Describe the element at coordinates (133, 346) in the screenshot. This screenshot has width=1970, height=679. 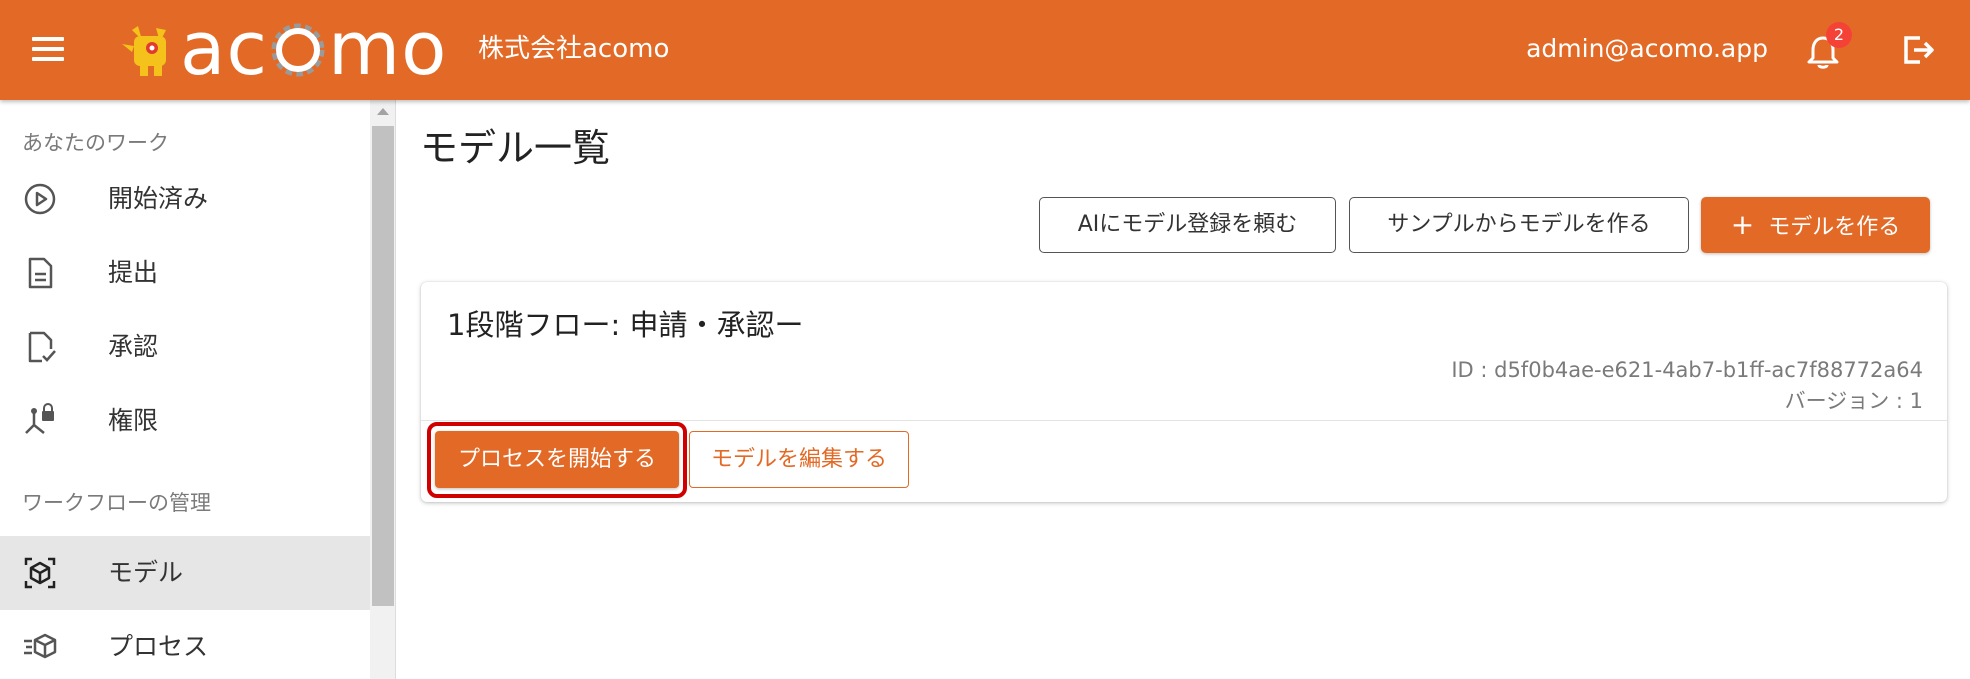
I see `sidebar-item-label: 承認` at that location.